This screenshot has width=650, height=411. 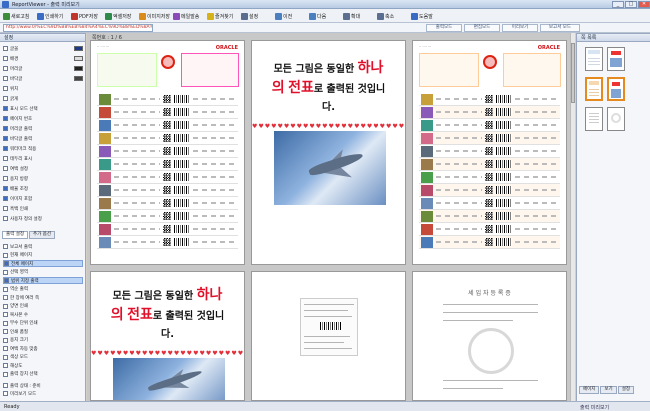 I want to click on maximize-button: □, so click(x=631, y=4).